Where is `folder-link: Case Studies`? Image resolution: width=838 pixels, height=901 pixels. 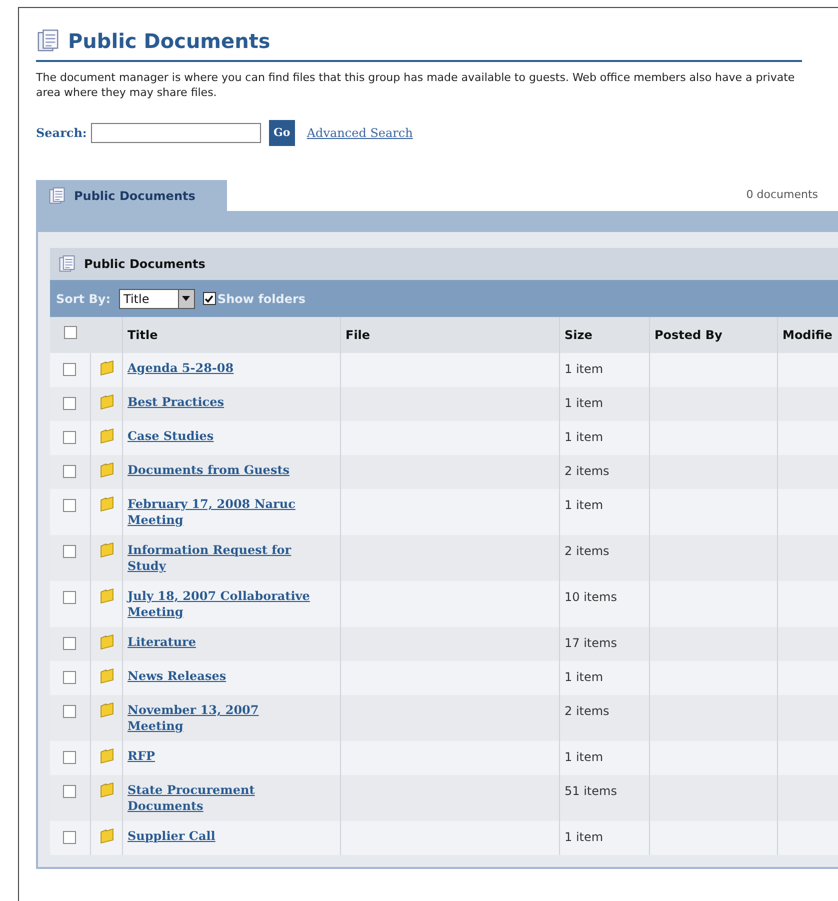 folder-link: Case Studies is located at coordinates (223, 436).